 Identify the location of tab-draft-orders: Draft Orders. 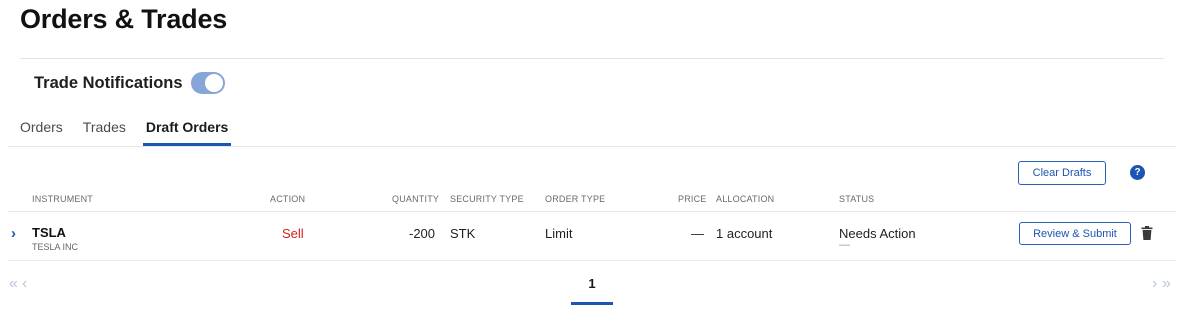
(187, 130).